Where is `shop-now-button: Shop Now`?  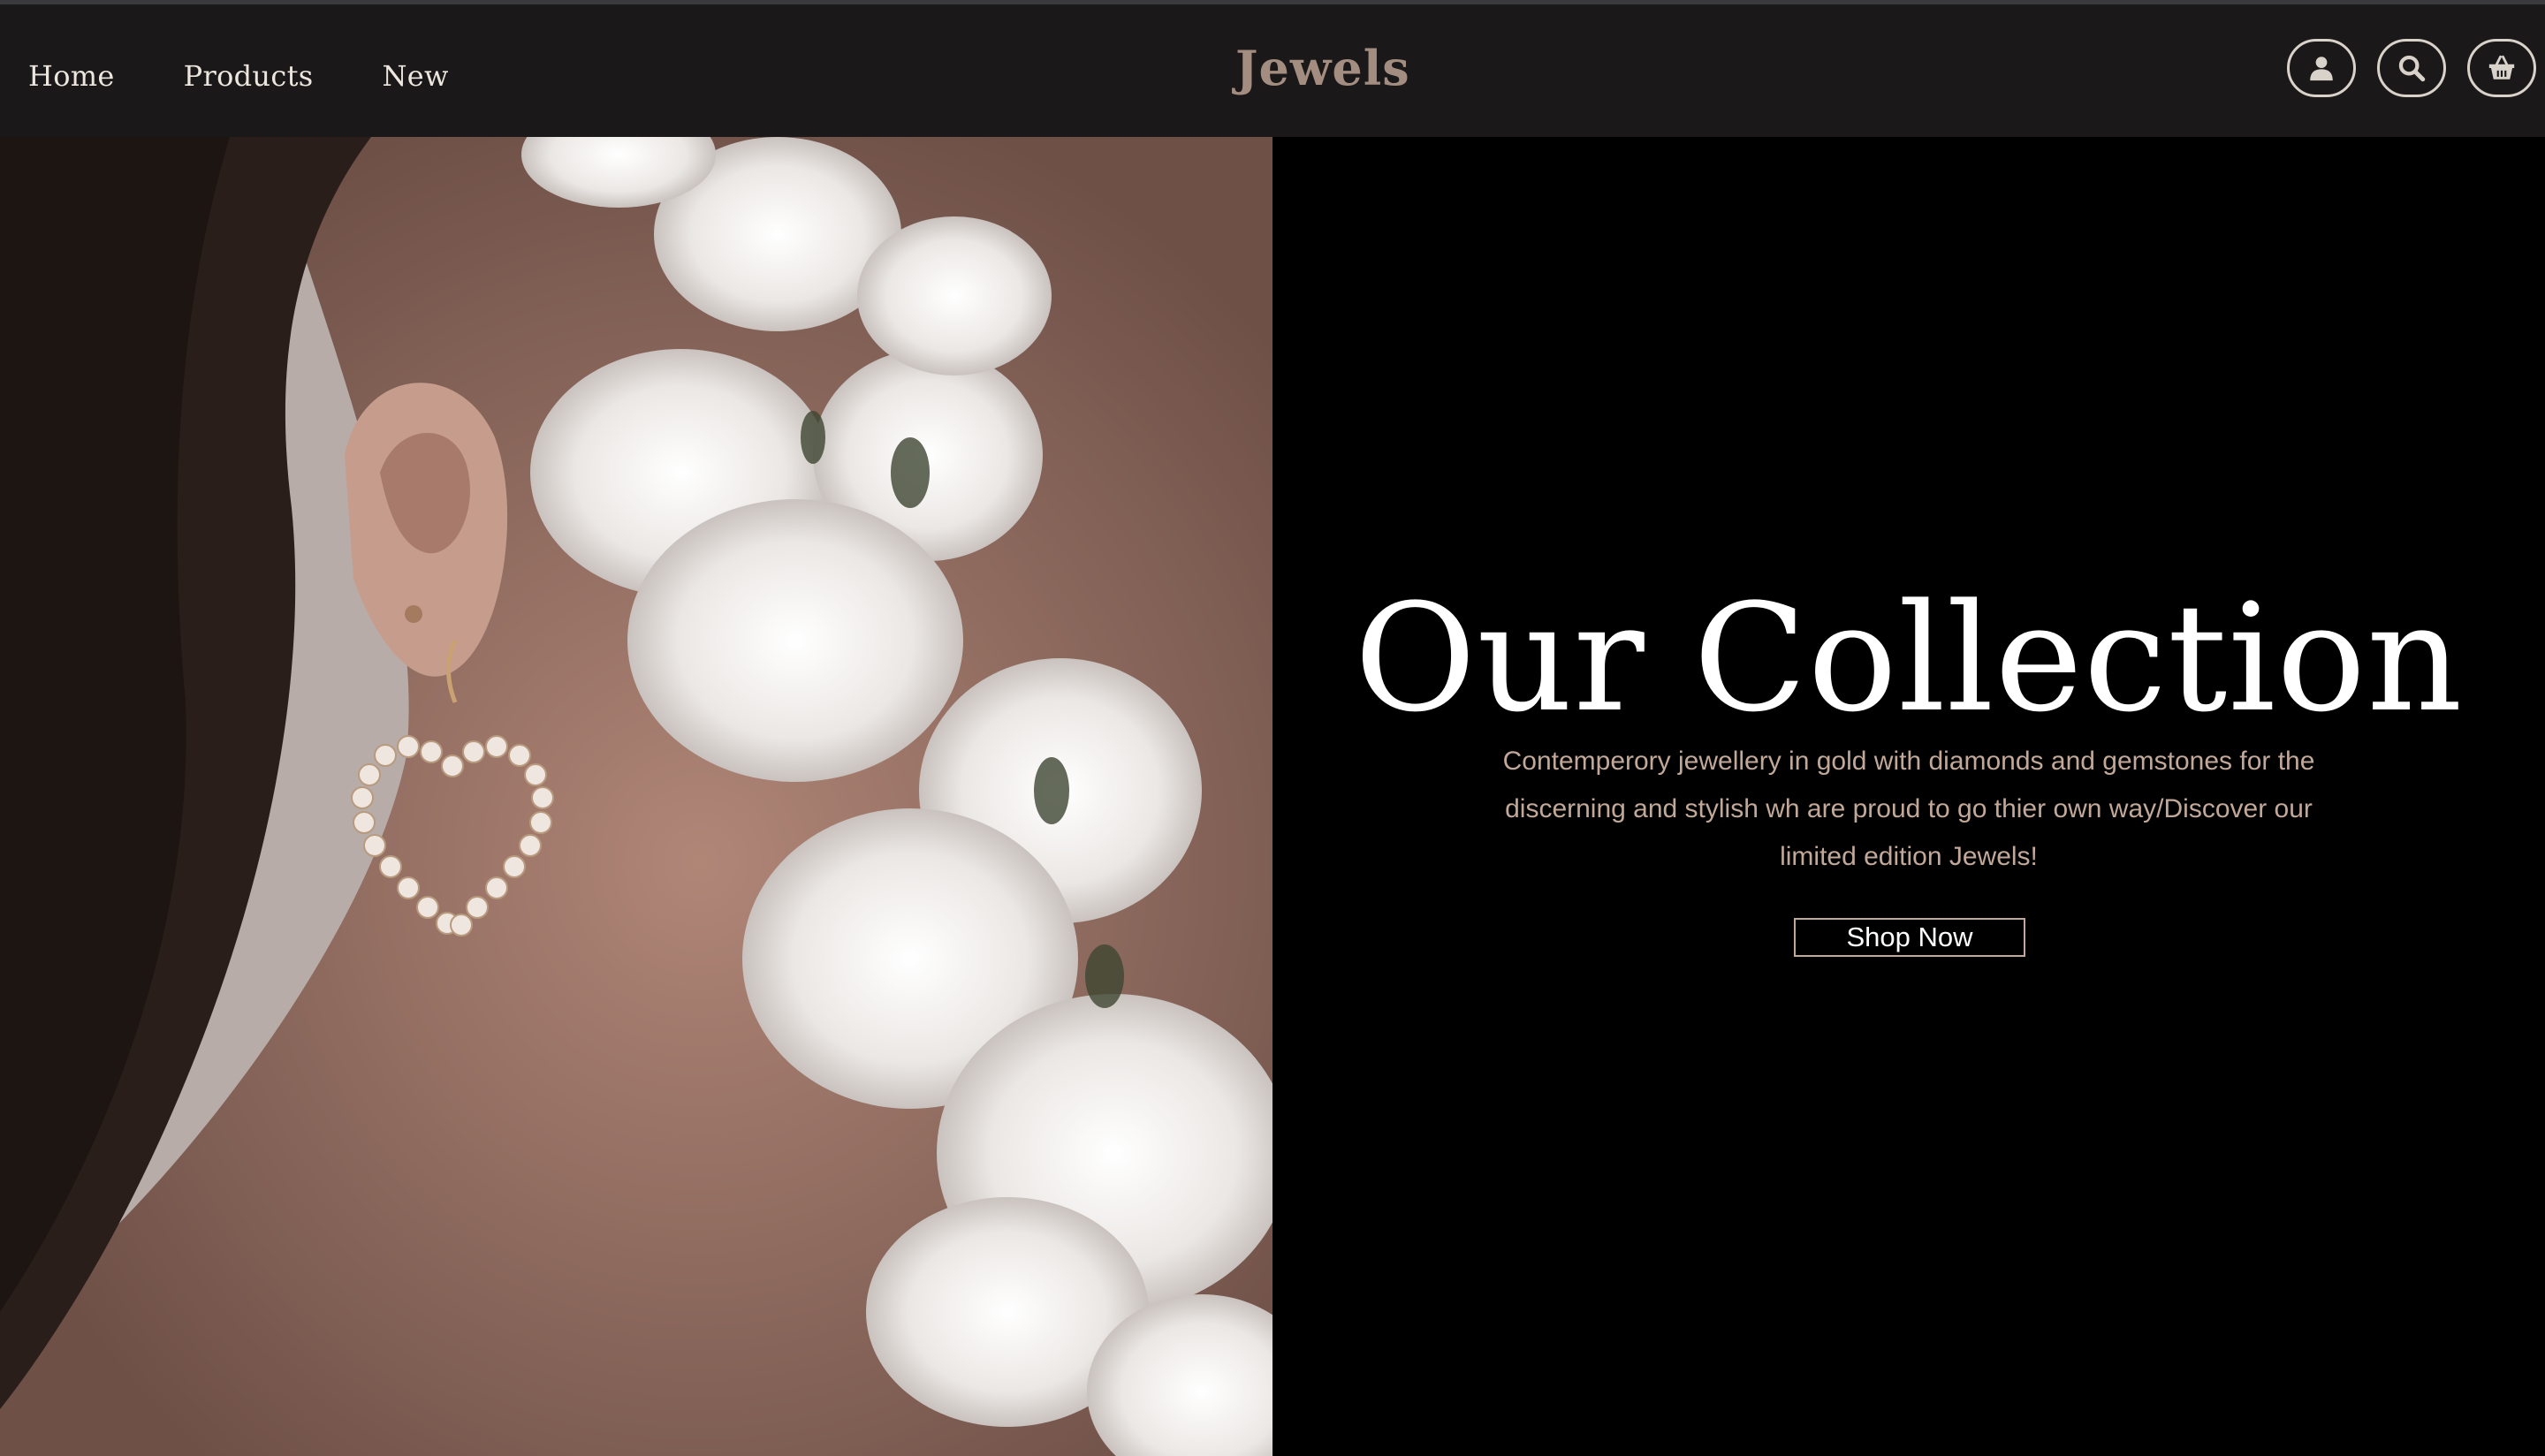 shop-now-button: Shop Now is located at coordinates (1909, 937).